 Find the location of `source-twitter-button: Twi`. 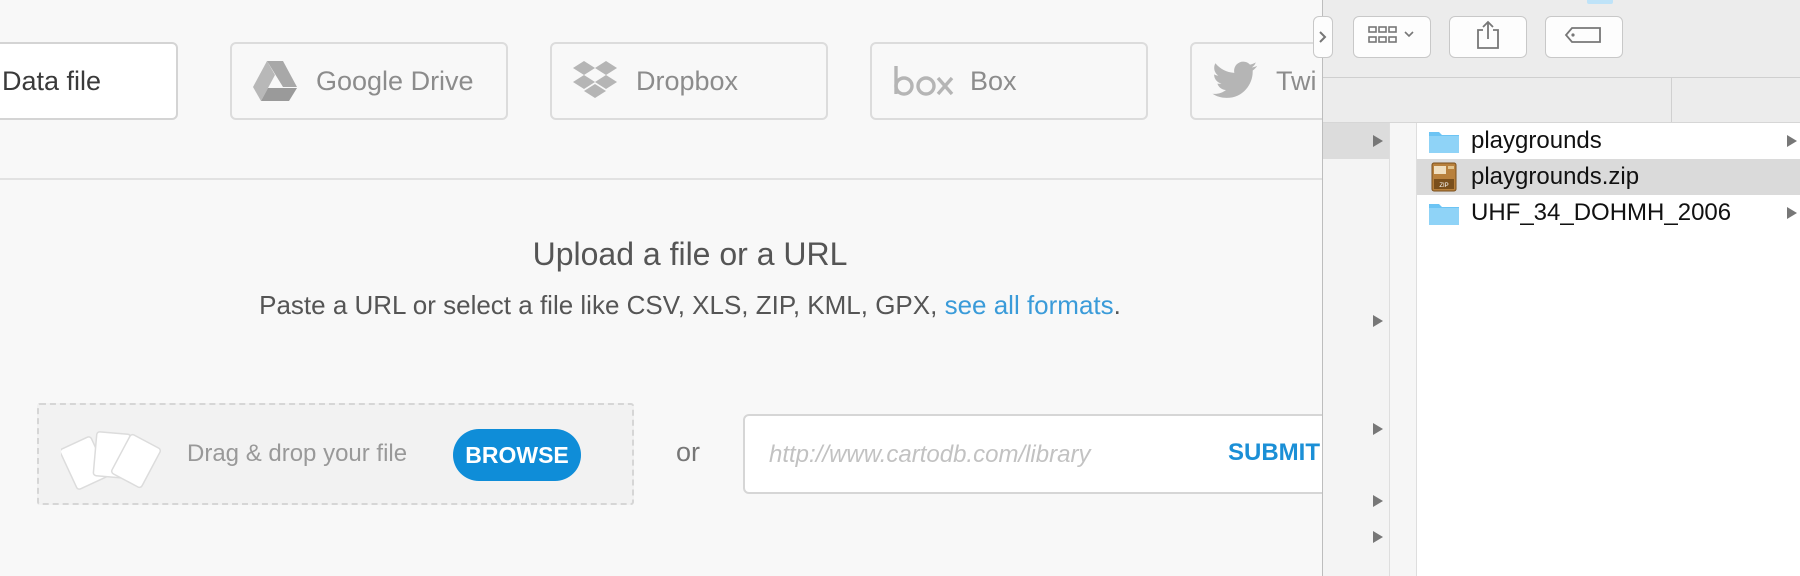

source-twitter-button: Twi is located at coordinates (1256, 81).